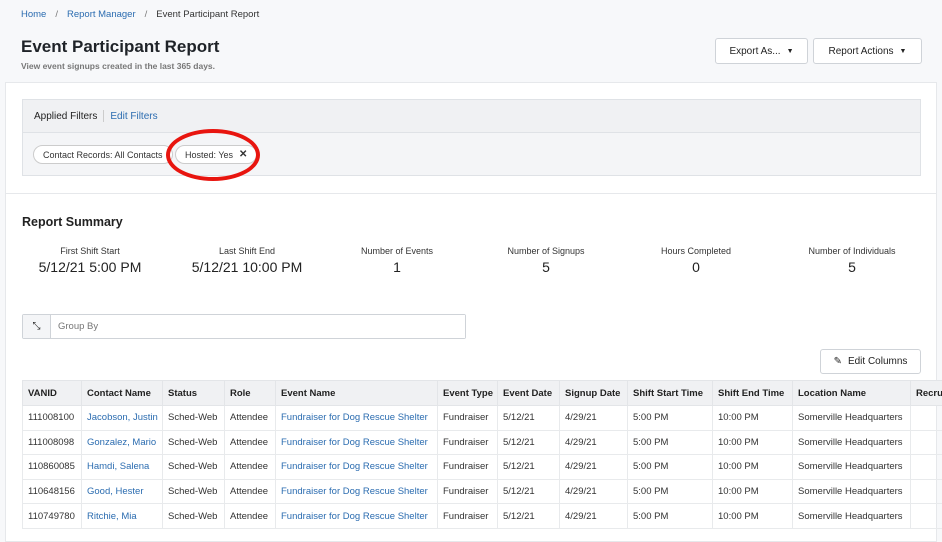  I want to click on column-header: Role, so click(250, 393).